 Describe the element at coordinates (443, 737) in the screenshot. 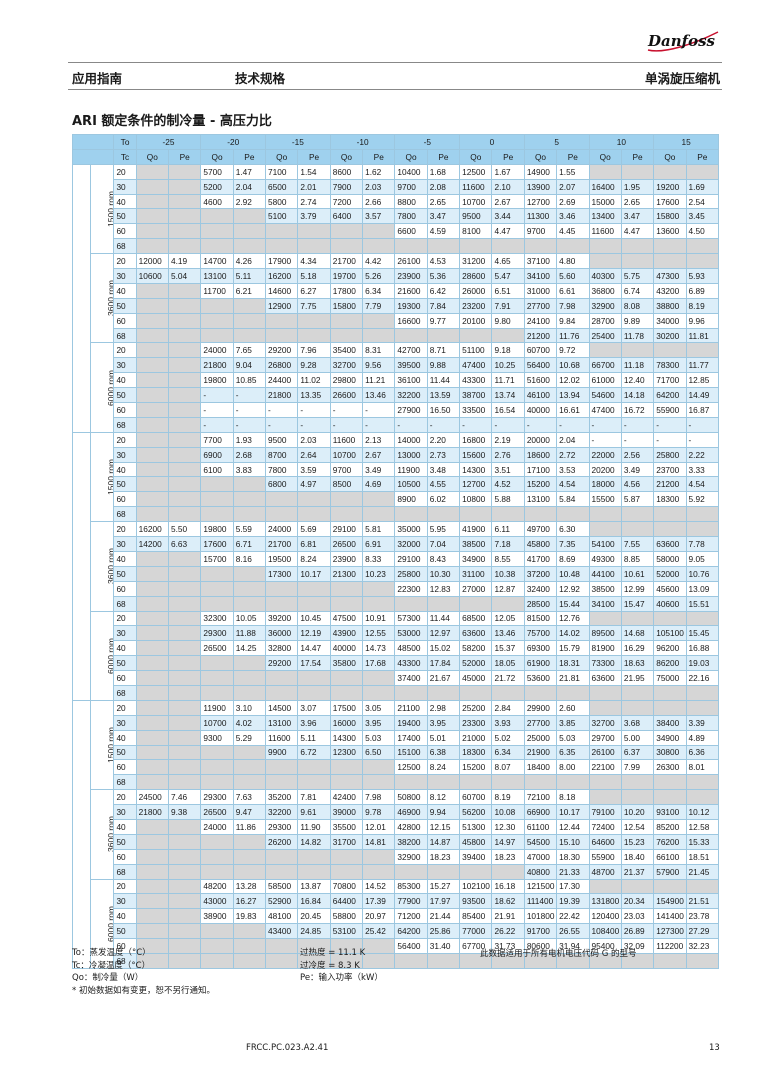

I see `pe-value: 5.01` at that location.